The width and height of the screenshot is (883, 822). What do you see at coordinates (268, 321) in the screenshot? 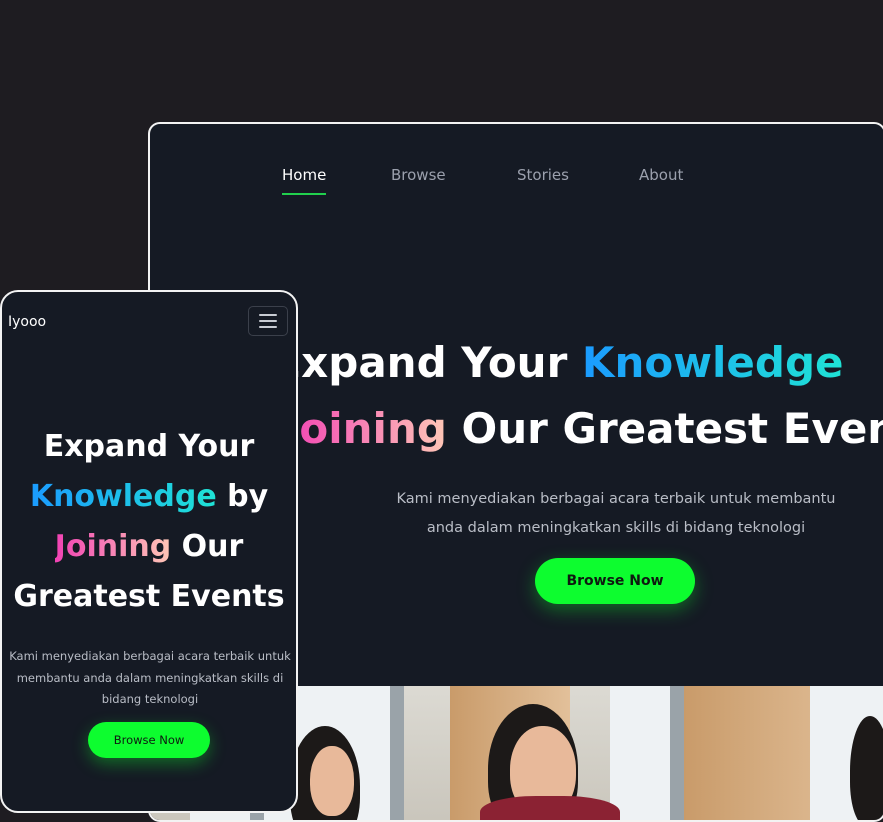
I see `hamburger-icon` at bounding box center [268, 321].